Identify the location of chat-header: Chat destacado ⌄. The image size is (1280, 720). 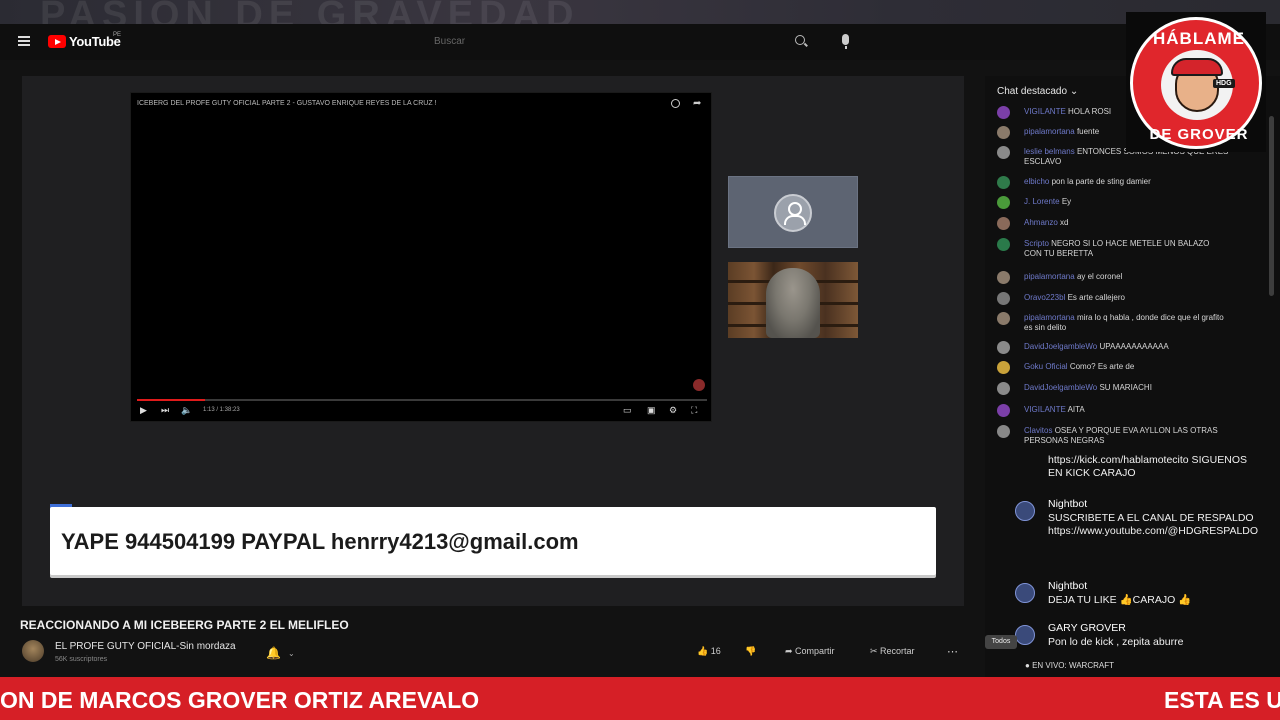
(1037, 91).